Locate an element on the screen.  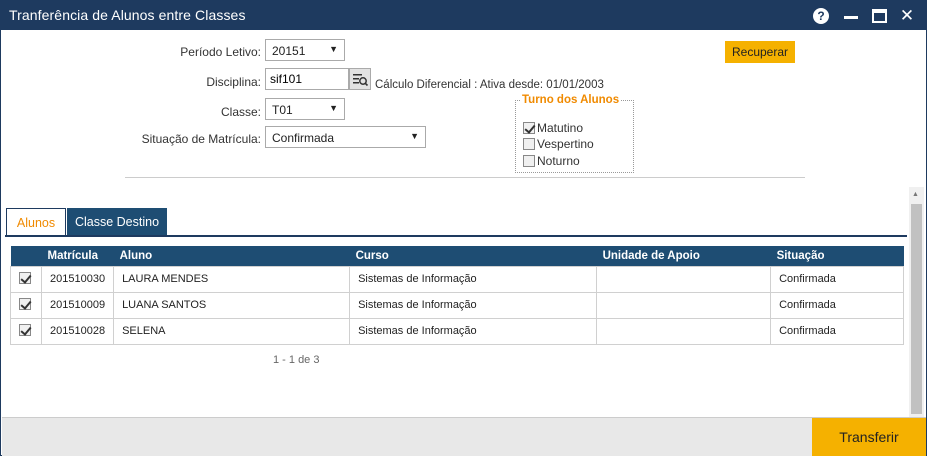
periodo-label: Período Letivo: is located at coordinates (220, 52).